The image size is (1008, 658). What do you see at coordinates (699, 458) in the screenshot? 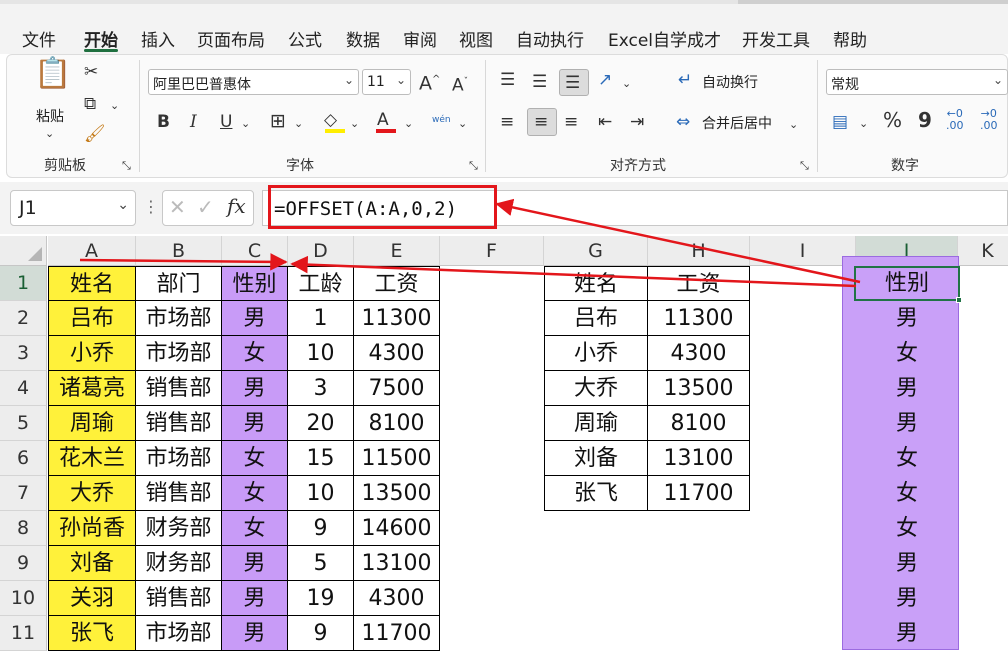
I see `table2-cell: 13100` at bounding box center [699, 458].